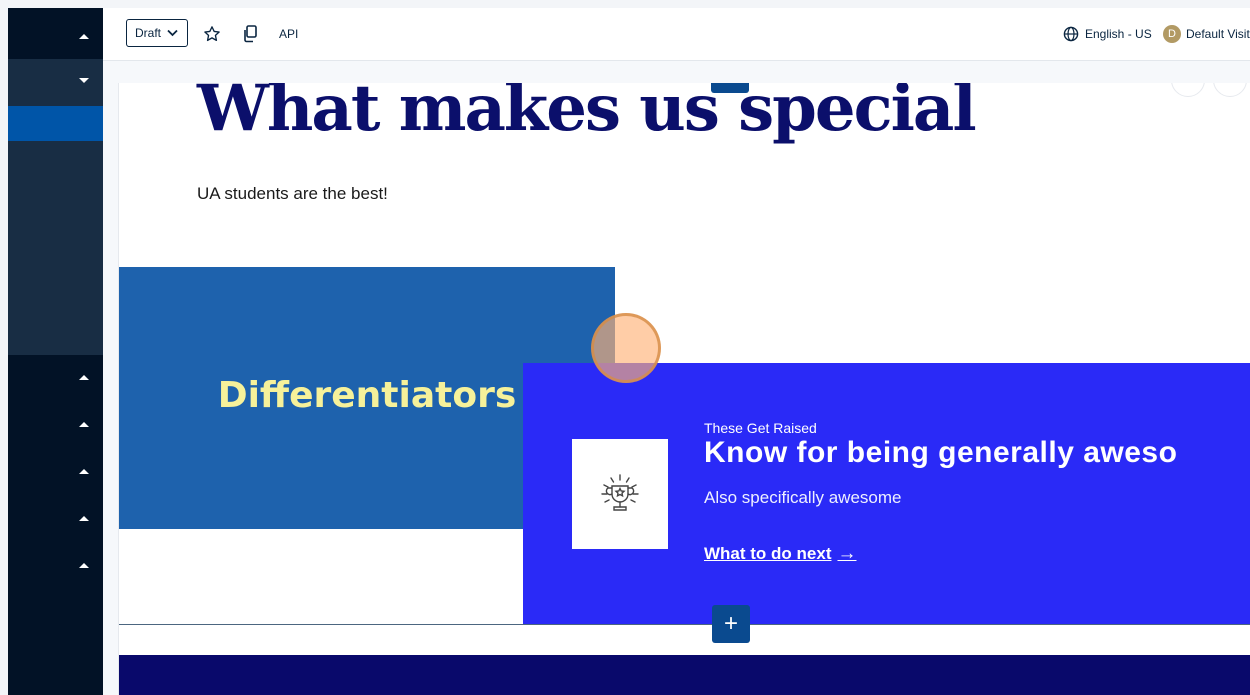  What do you see at coordinates (172, 33) in the screenshot?
I see `chevron-down-icon` at bounding box center [172, 33].